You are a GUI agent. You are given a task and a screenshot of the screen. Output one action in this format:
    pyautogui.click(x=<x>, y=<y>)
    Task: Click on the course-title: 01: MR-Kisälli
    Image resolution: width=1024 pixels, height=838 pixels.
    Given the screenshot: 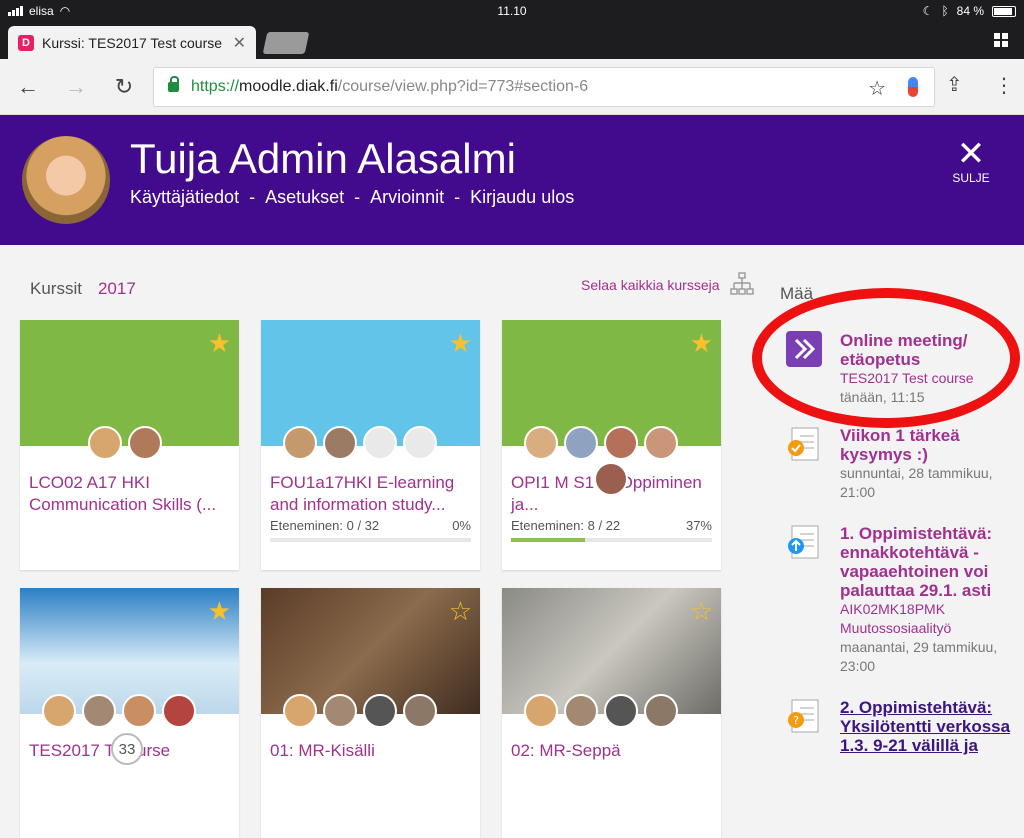 What is the action you would take?
    pyautogui.click(x=372, y=751)
    